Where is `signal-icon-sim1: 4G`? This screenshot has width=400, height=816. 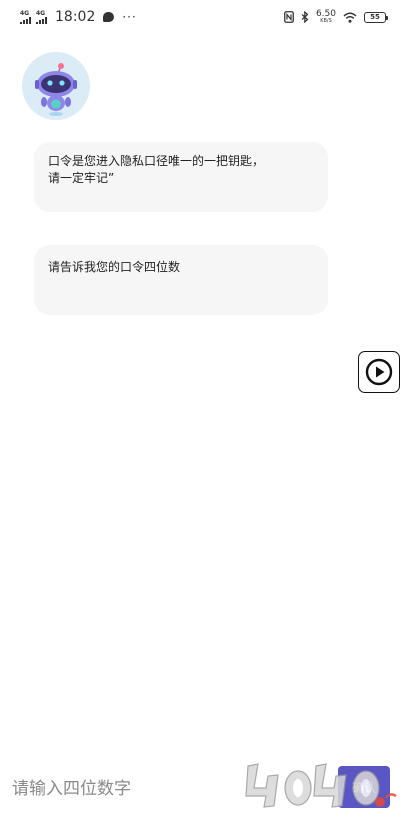 signal-icon-sim1: 4G is located at coordinates (25, 17).